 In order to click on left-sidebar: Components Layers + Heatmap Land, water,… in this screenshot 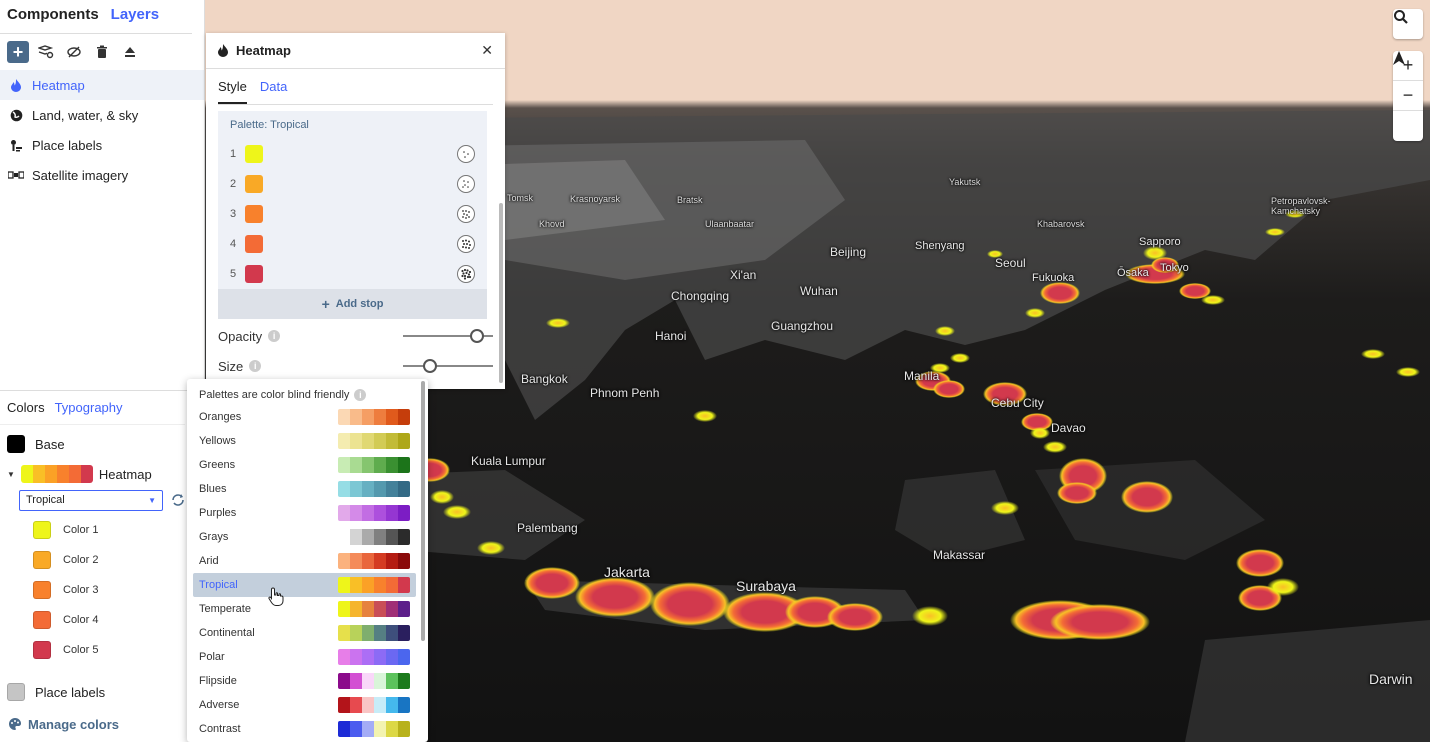, I will do `click(102, 371)`.